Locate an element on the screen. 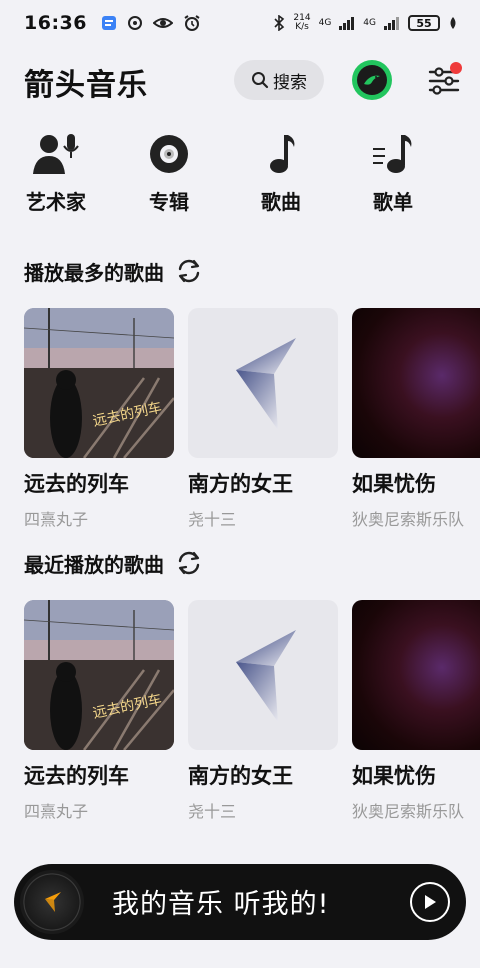 The height and width of the screenshot is (968, 480). status-bar: 16:36 214 K/s 4G 4G 55 is located at coordinates (240, 23).